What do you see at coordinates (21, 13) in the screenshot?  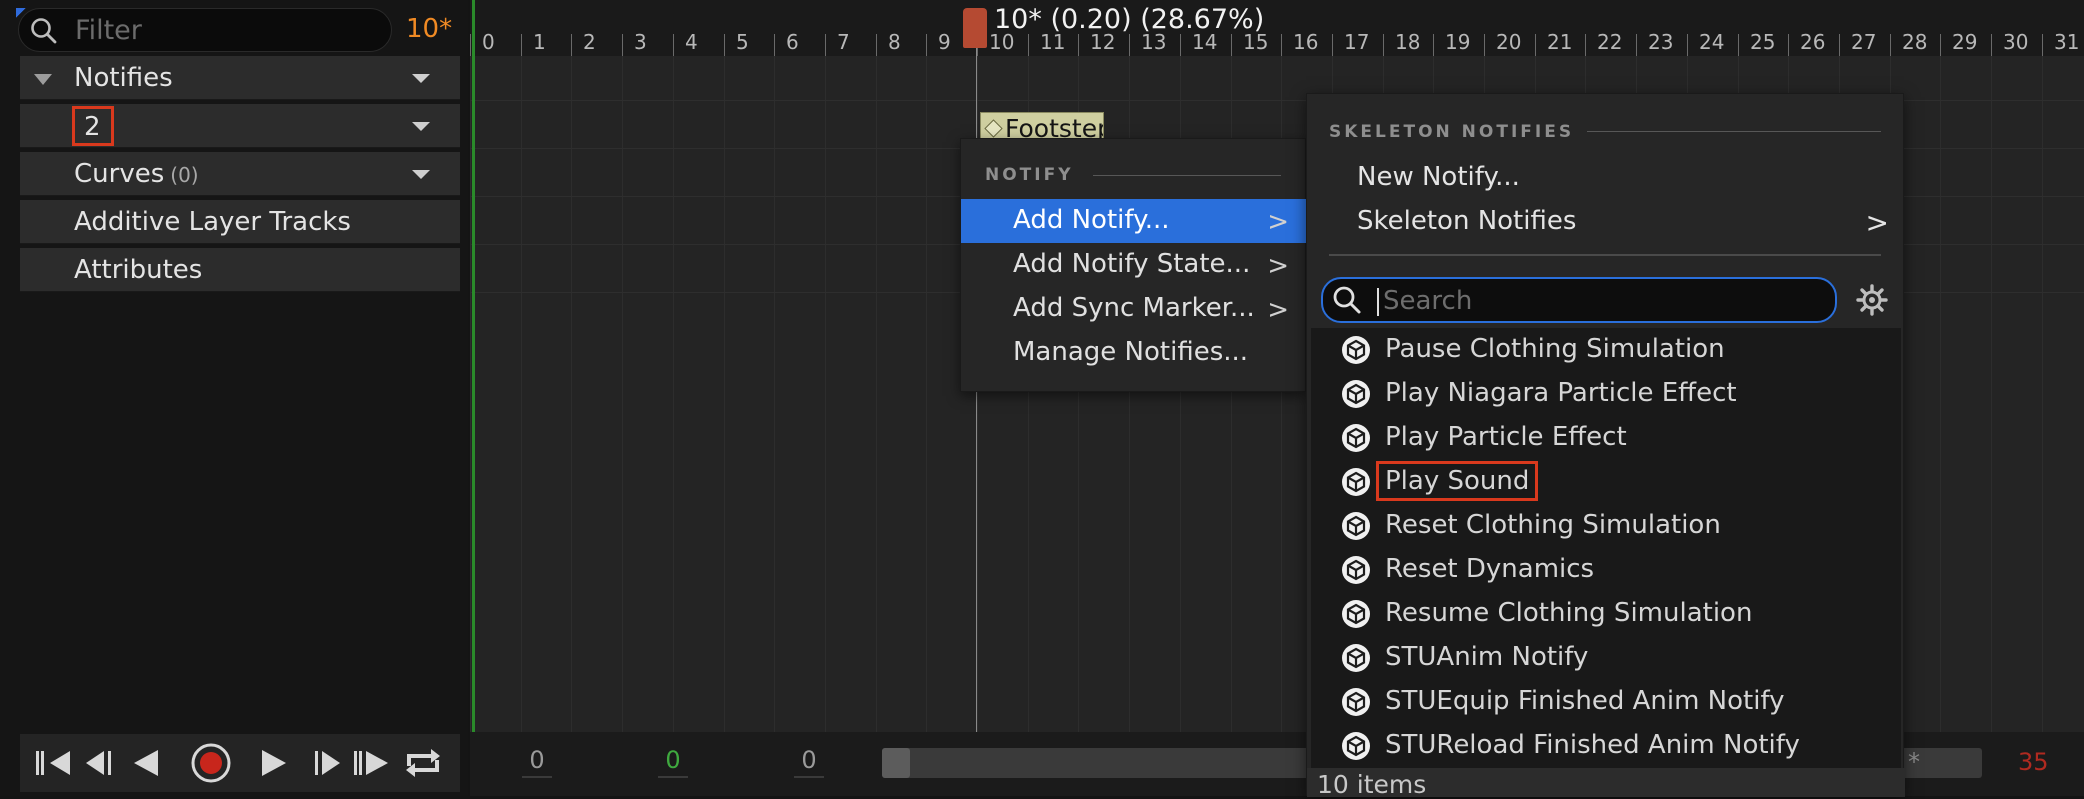 I see `panel-accent-corner` at bounding box center [21, 13].